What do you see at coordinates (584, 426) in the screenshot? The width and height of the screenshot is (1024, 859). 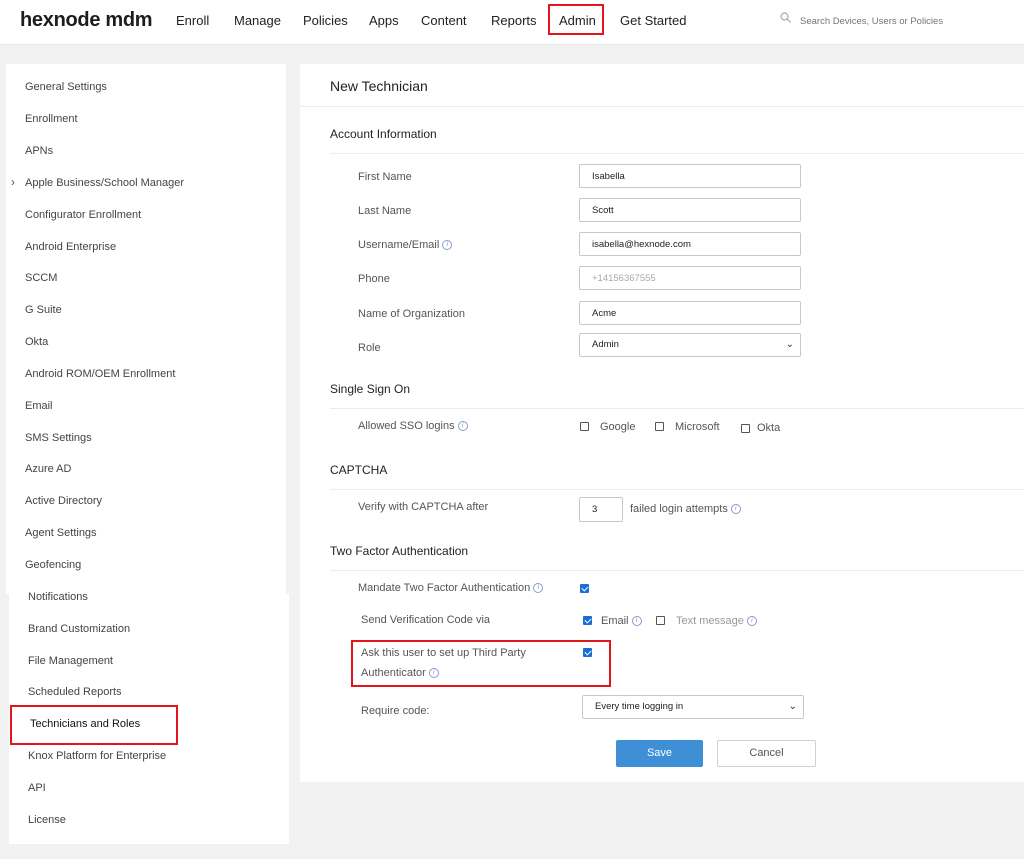 I see `google-sso-checkbox` at bounding box center [584, 426].